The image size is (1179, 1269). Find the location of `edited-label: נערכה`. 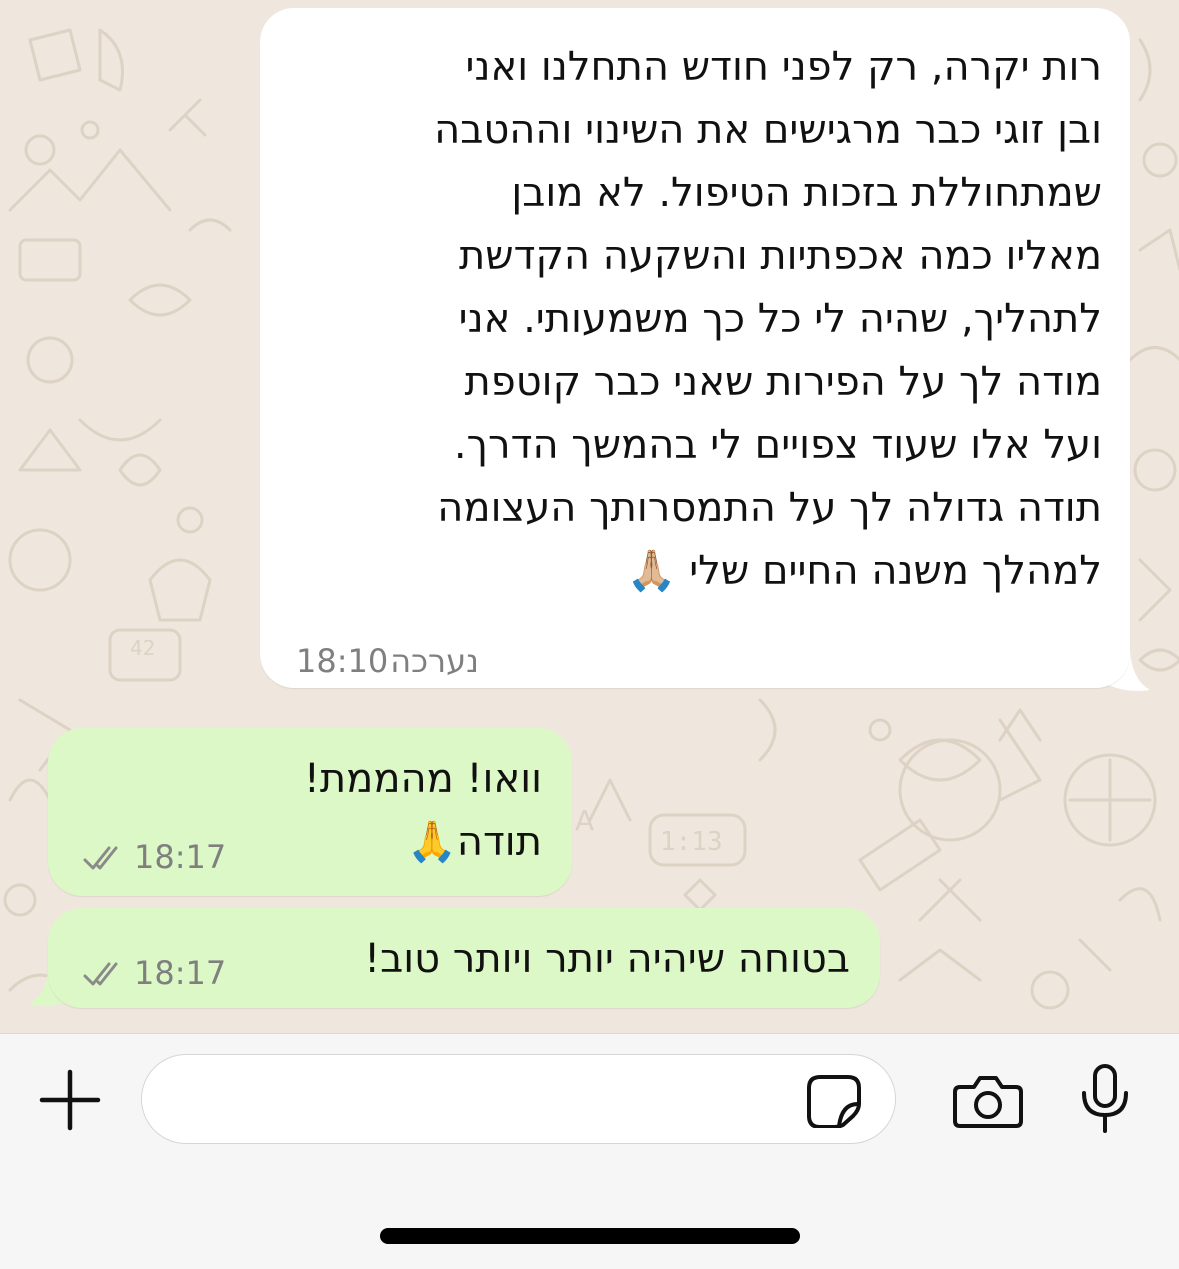

edited-label: נערכה is located at coordinates (434, 661).